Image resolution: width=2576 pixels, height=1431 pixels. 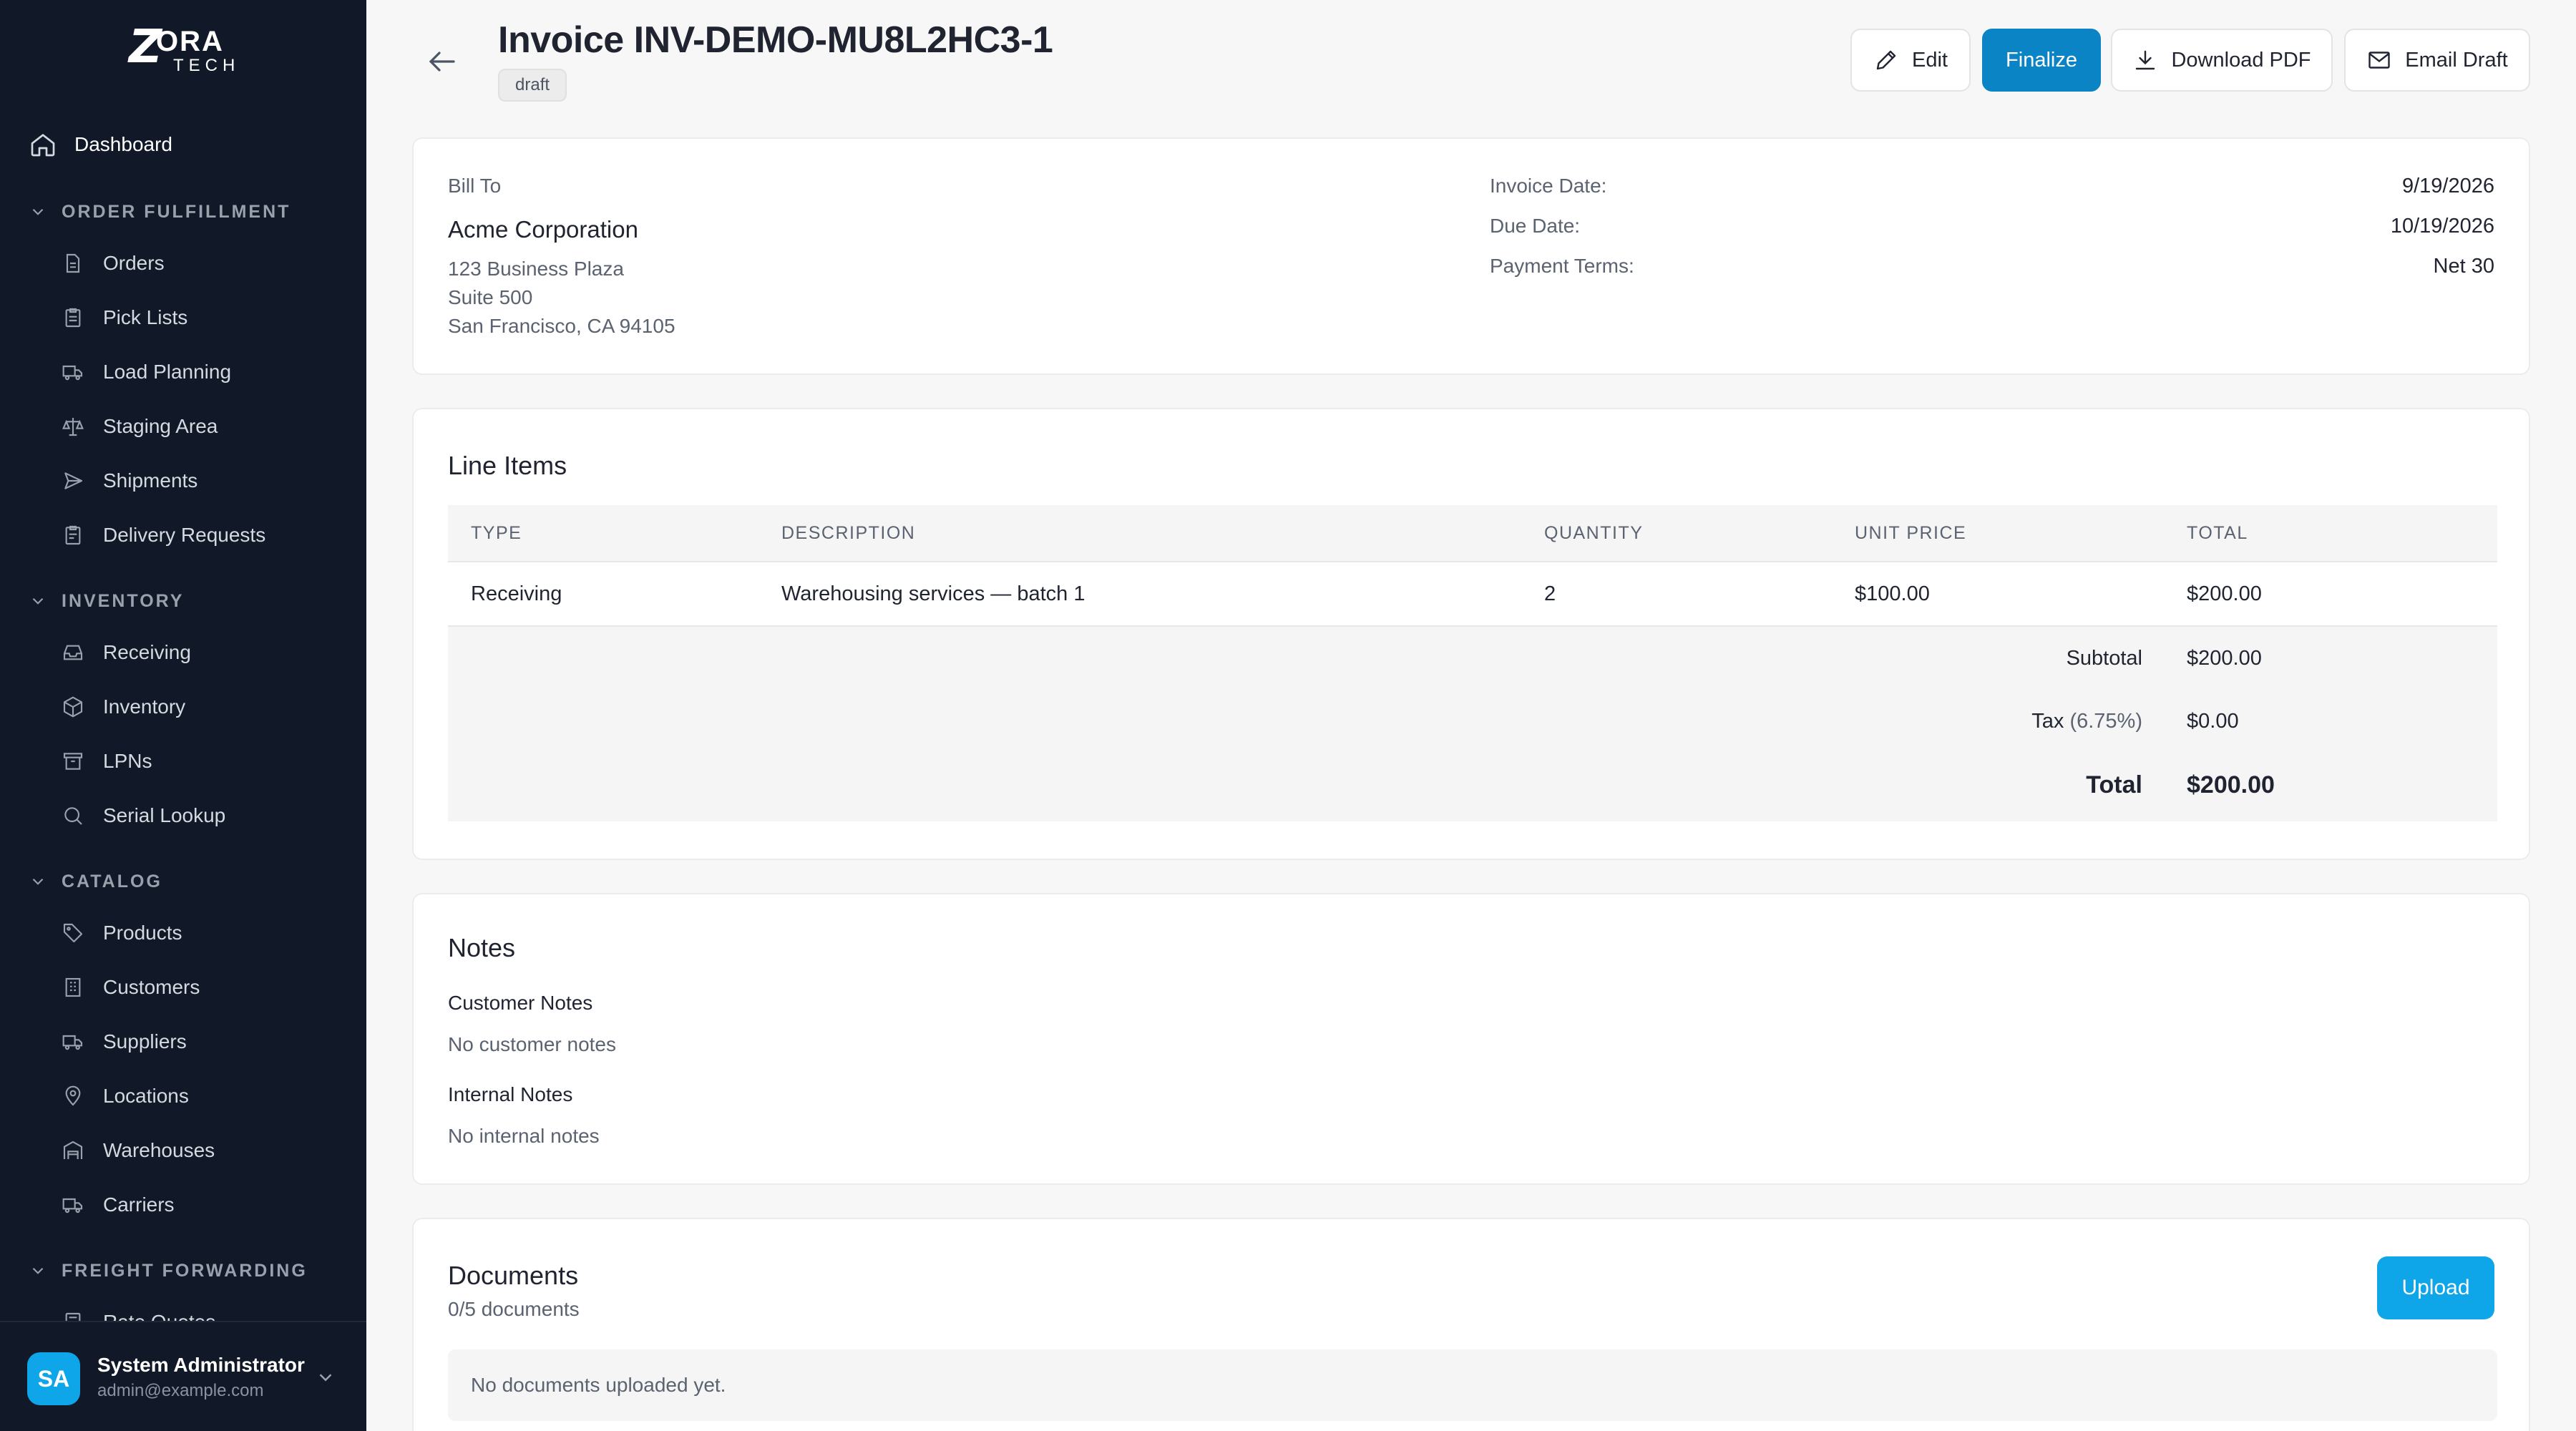 I want to click on button-label: Finalize, so click(x=2042, y=60).